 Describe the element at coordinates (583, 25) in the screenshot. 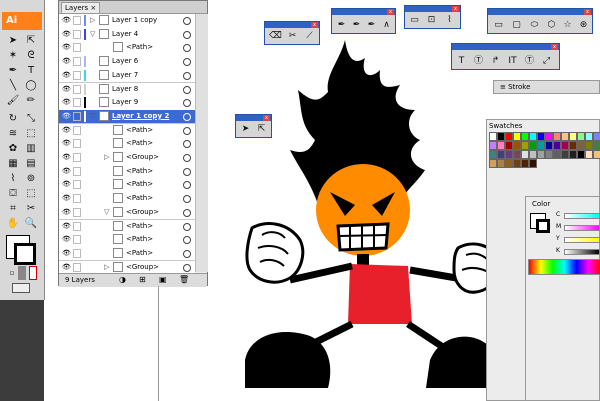

I see `flare-tool-icon: ⊛` at that location.